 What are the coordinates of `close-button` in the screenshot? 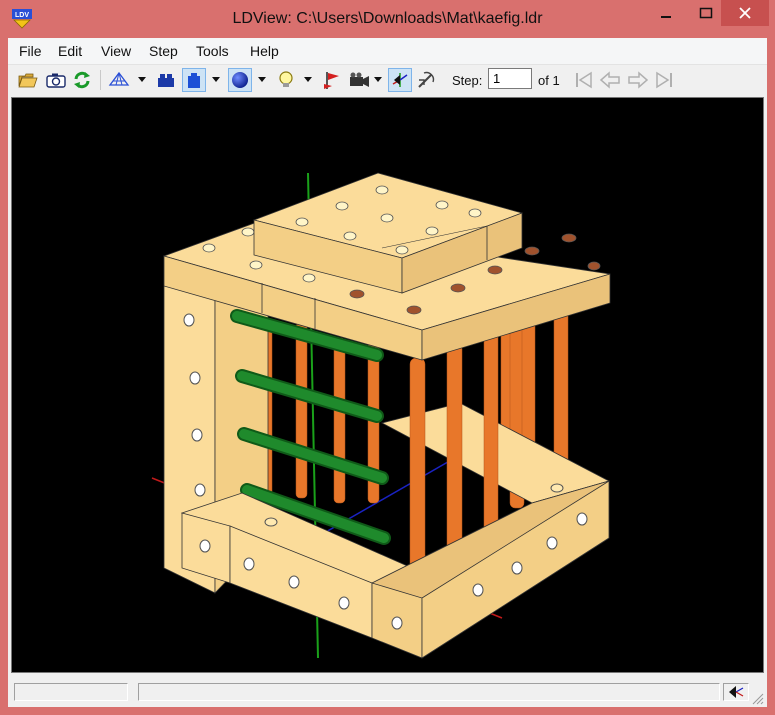 It's located at (745, 13).